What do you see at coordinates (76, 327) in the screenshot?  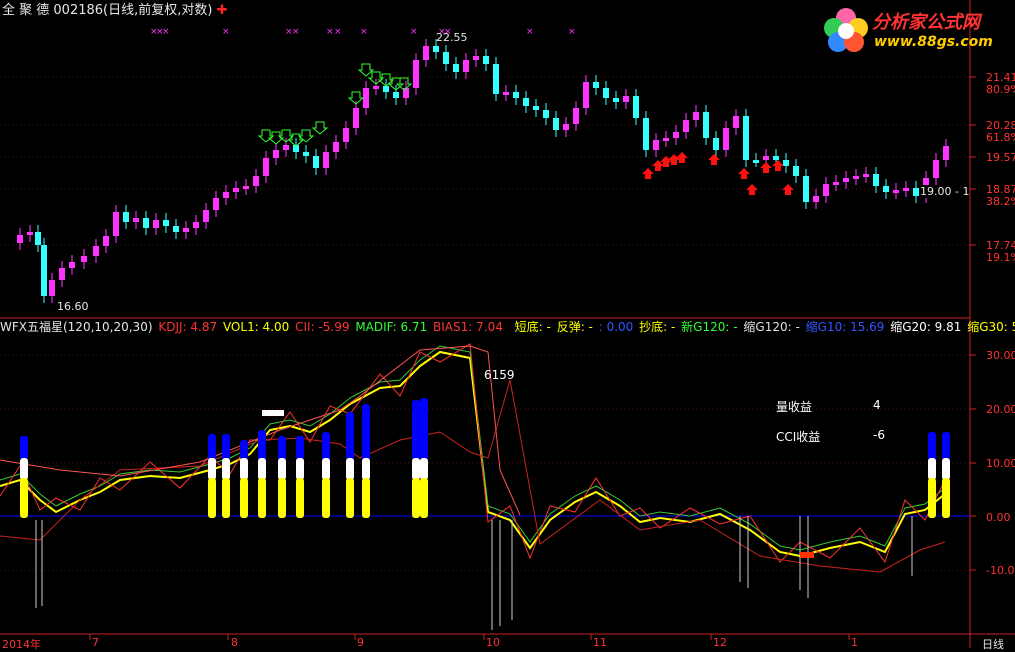 I see `indicator-name: WFX五福星(120,10,20,30)` at bounding box center [76, 327].